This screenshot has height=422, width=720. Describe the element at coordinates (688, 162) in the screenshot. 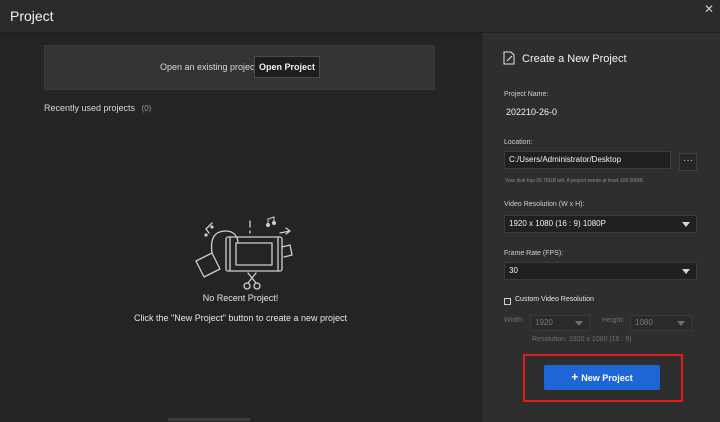

I see `browse-location-button: ···` at that location.